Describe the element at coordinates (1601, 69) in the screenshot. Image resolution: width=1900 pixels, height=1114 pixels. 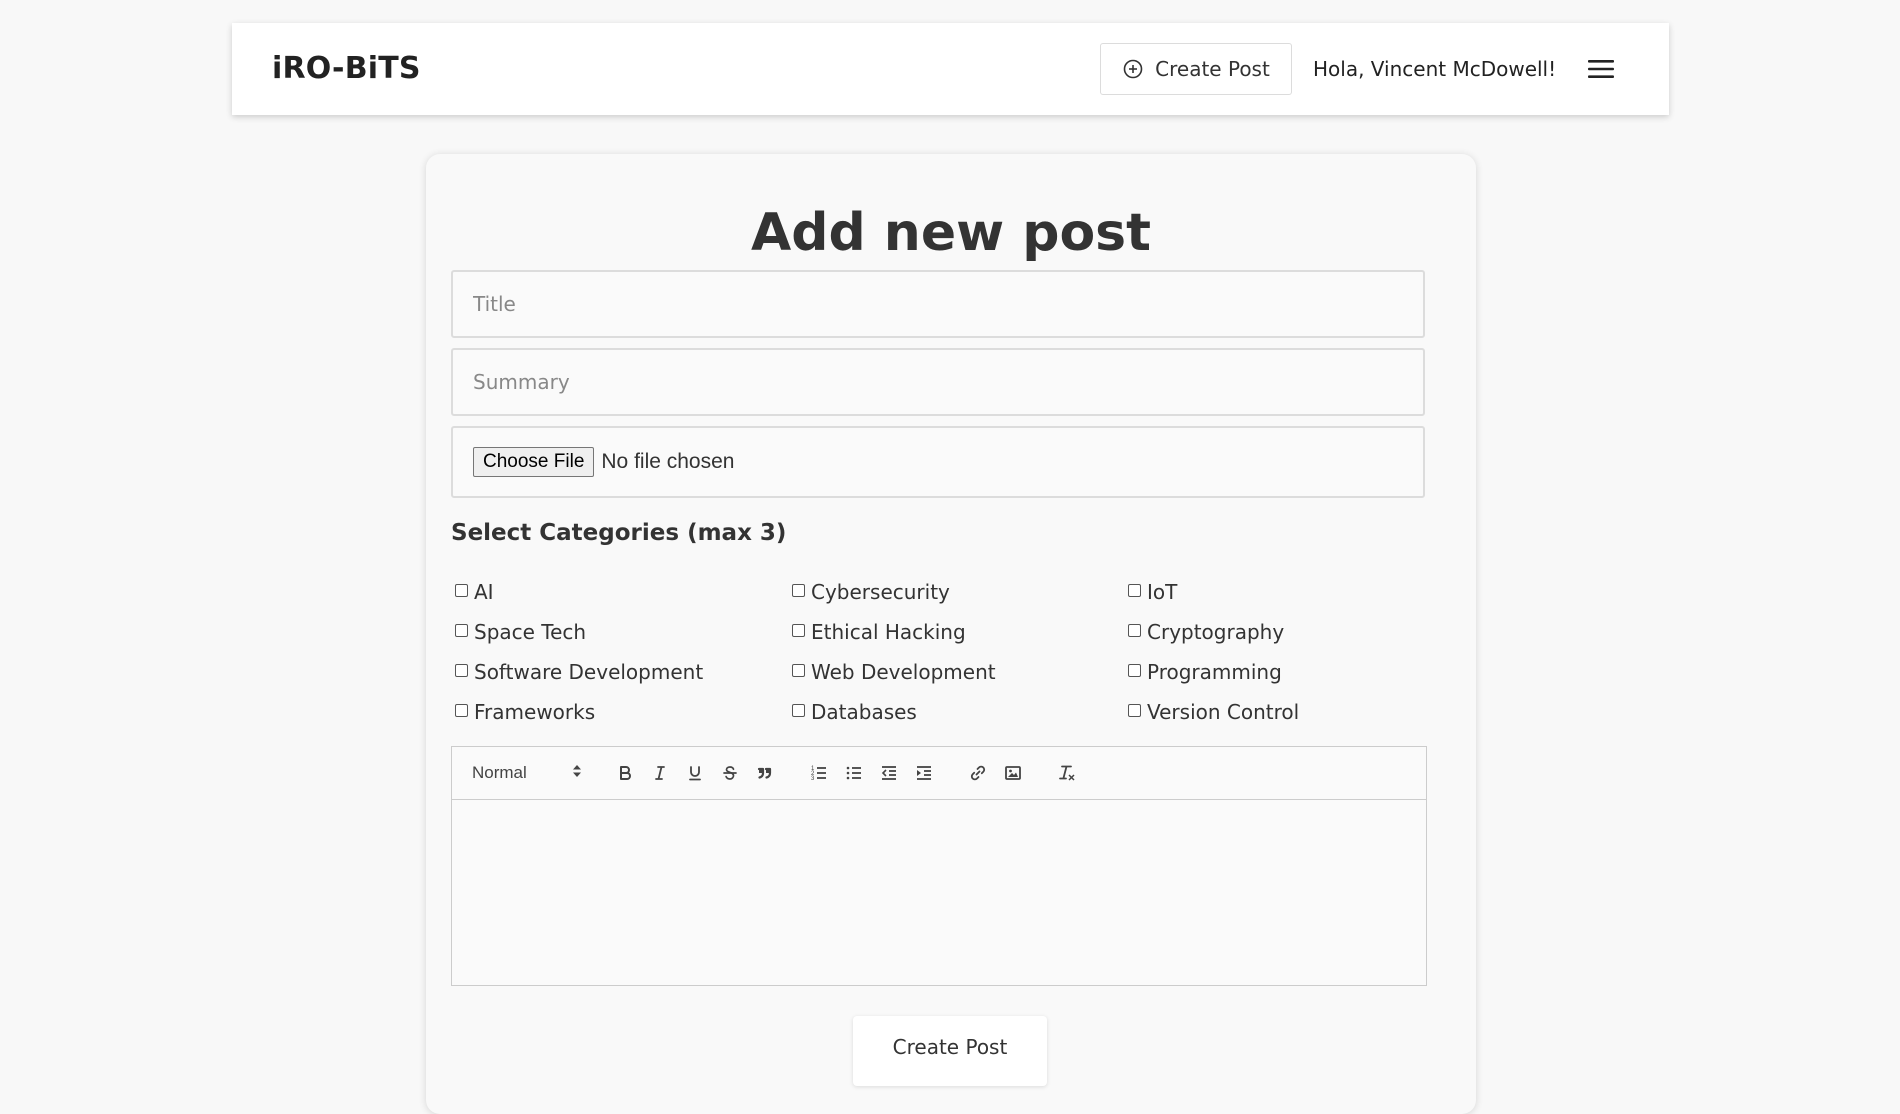
I see `hamburger-menu-icon` at that location.